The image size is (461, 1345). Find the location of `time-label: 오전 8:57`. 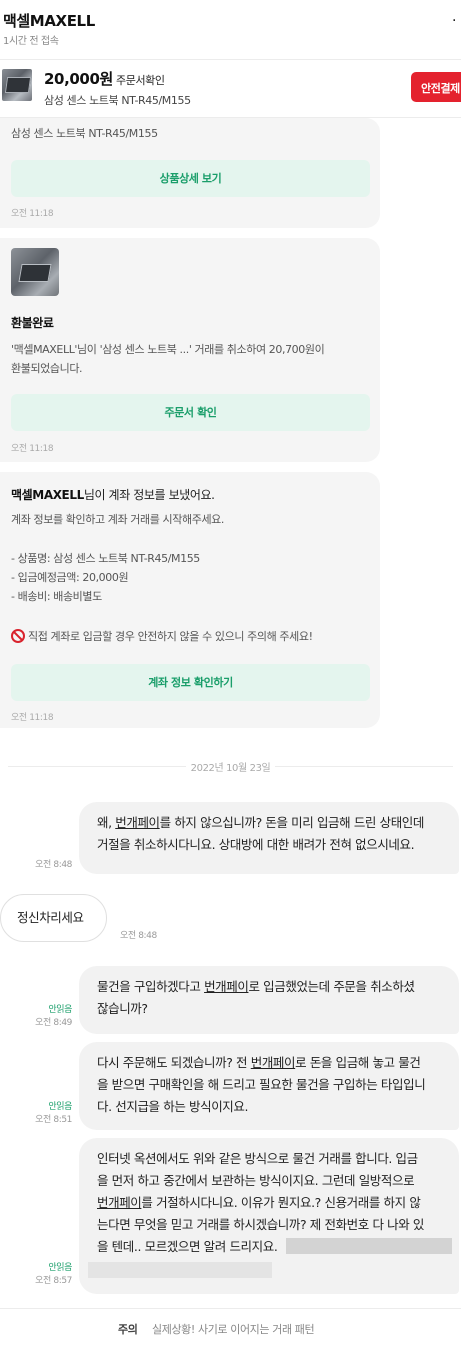

time-label: 오전 8:57 is located at coordinates (53, 1281).